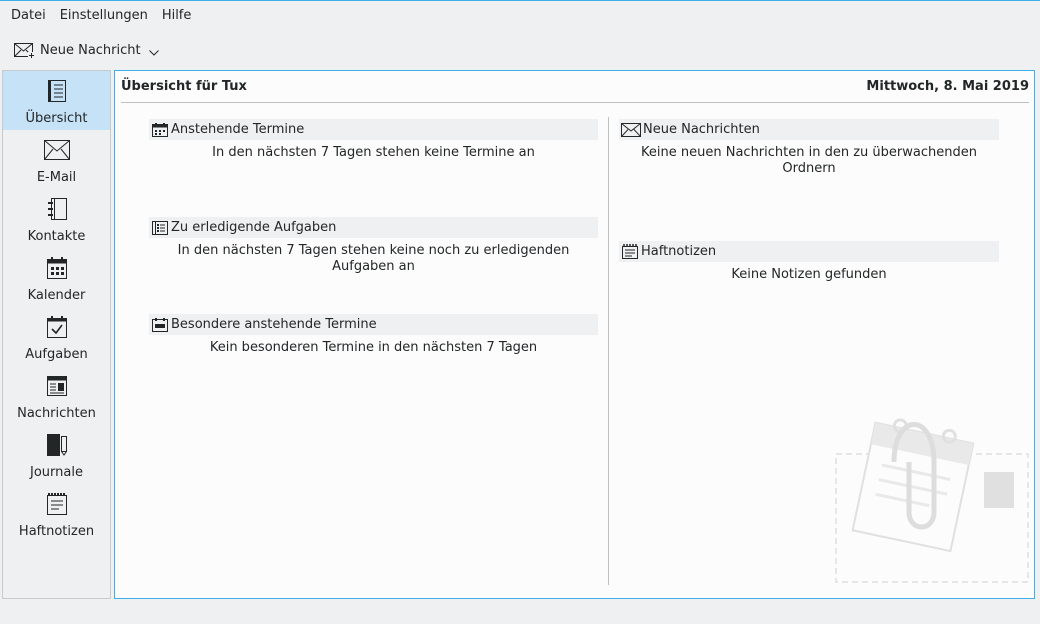 The image size is (1040, 624). I want to click on menu-einstellungen: Einstellungen, so click(105, 16).